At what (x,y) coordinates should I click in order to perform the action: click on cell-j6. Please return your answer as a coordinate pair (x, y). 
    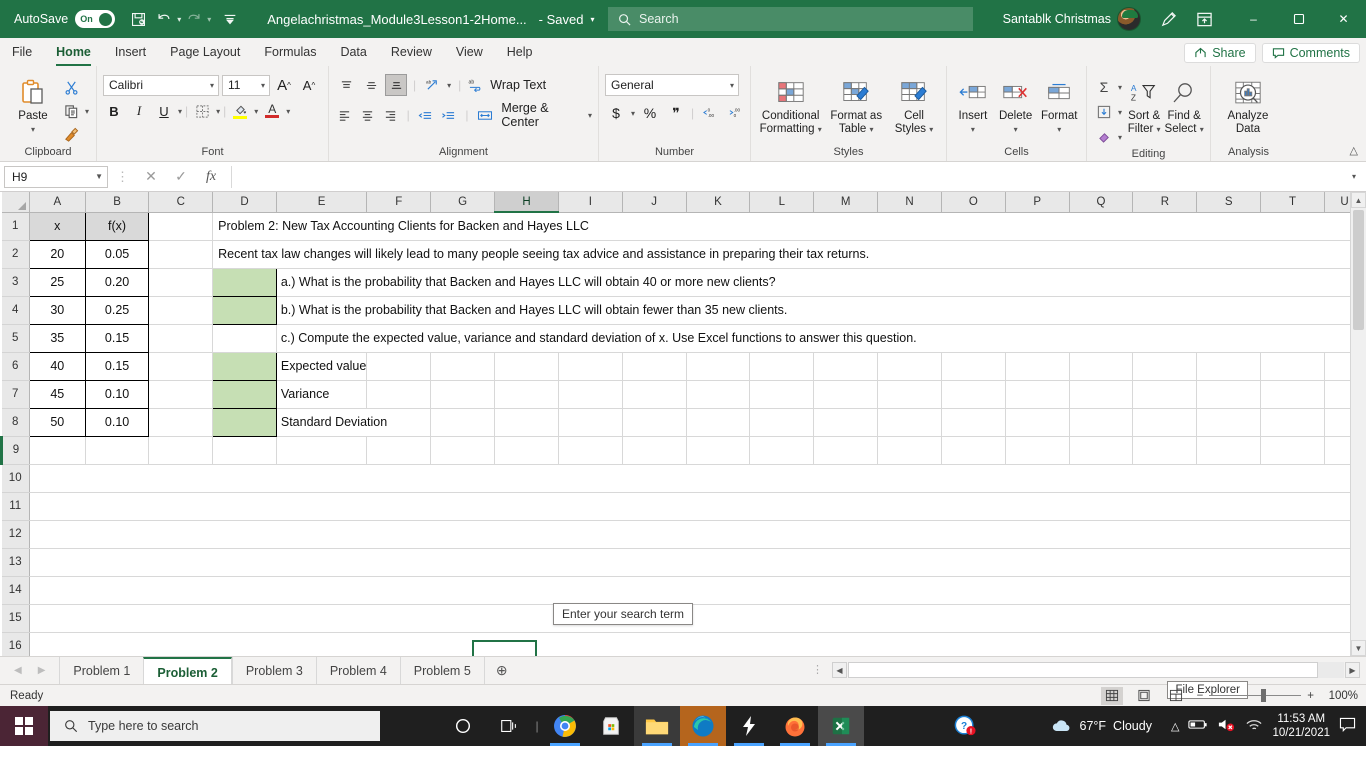
    Looking at the image, I should click on (654, 366).